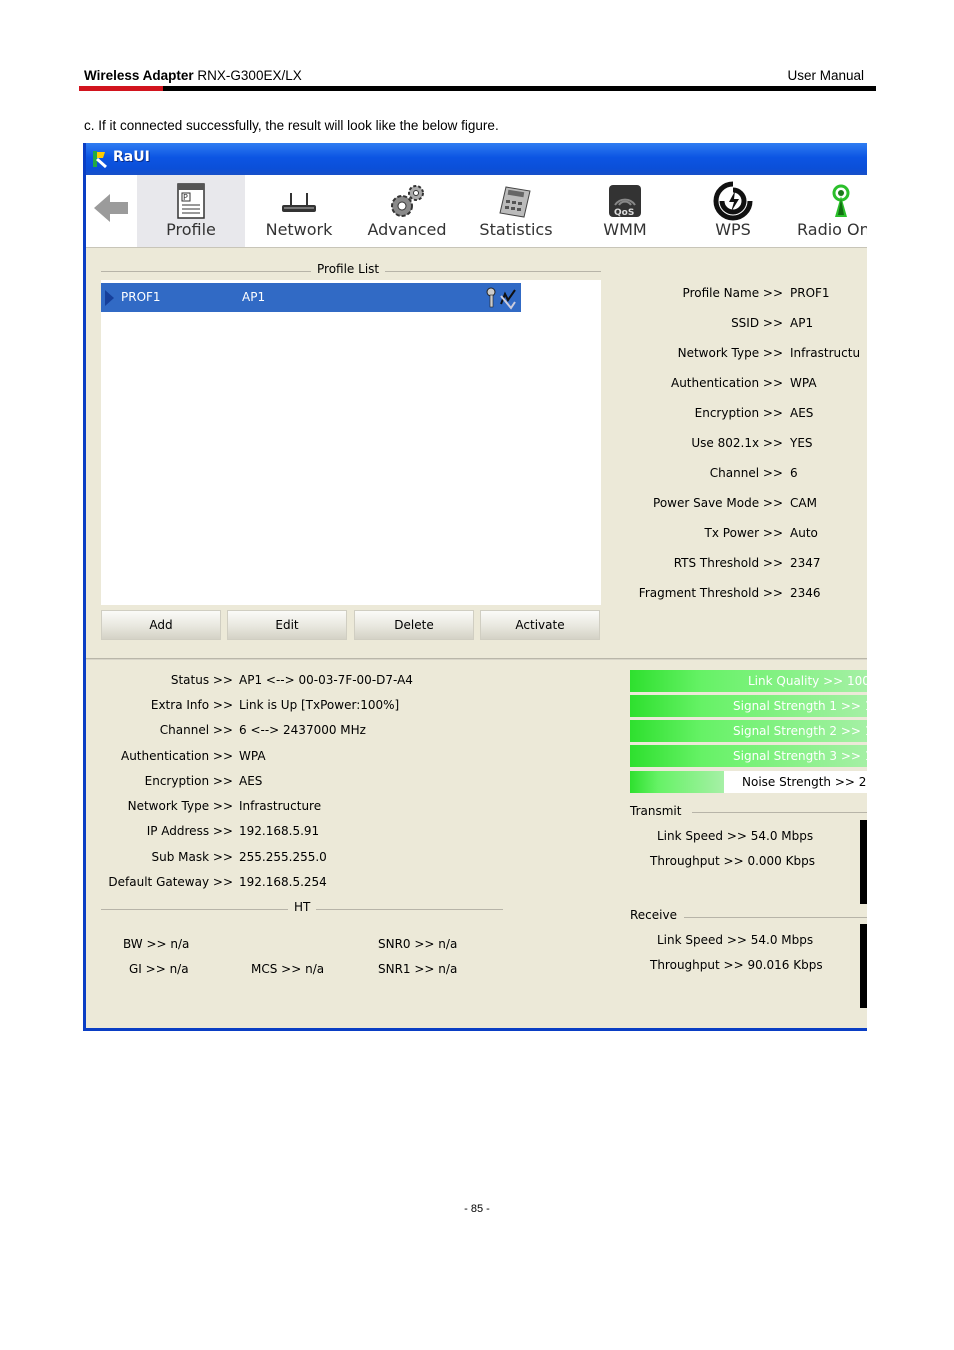 The width and height of the screenshot is (954, 1350). What do you see at coordinates (779, 812) in the screenshot?
I see `transmit-rule` at bounding box center [779, 812].